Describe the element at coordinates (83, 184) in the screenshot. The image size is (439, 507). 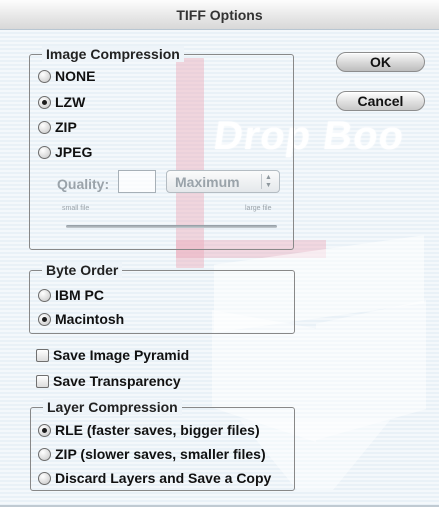
I see `quality-label: Quality:` at that location.